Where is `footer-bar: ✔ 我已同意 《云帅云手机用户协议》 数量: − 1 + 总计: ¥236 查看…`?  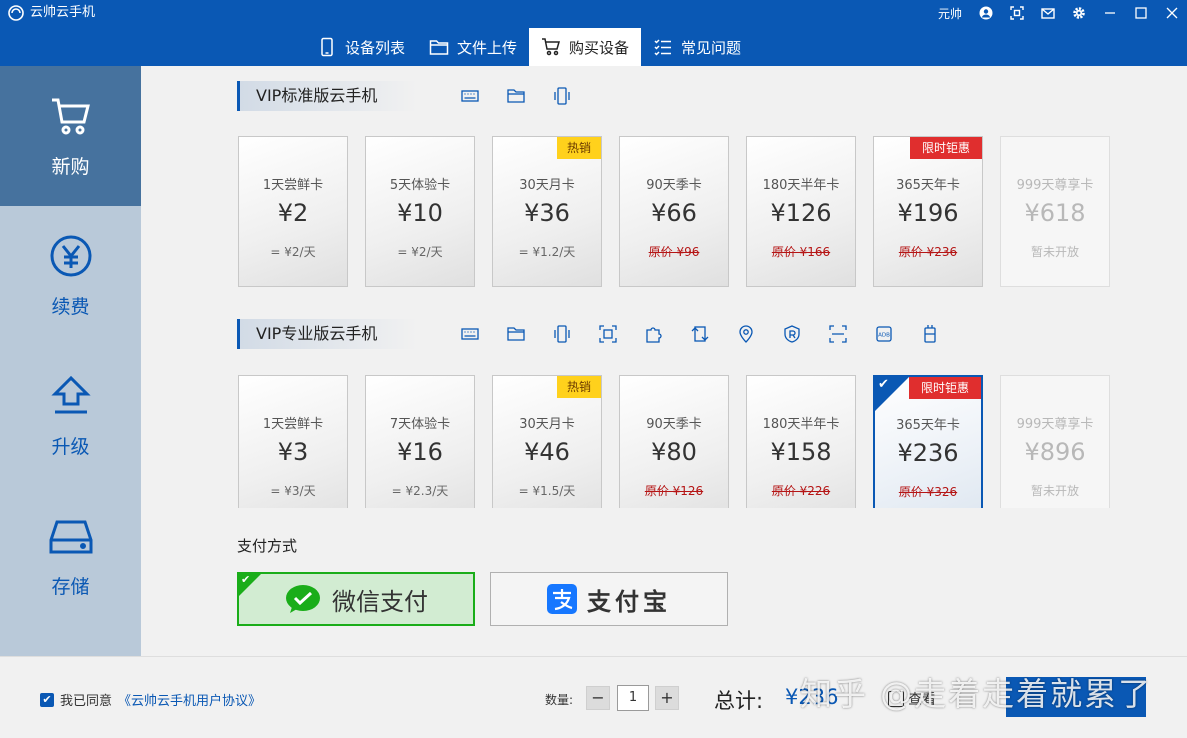 footer-bar: ✔ 我已同意 《云帅云手机用户协议》 数量: − 1 + 总计: ¥236 查看… is located at coordinates (593, 697).